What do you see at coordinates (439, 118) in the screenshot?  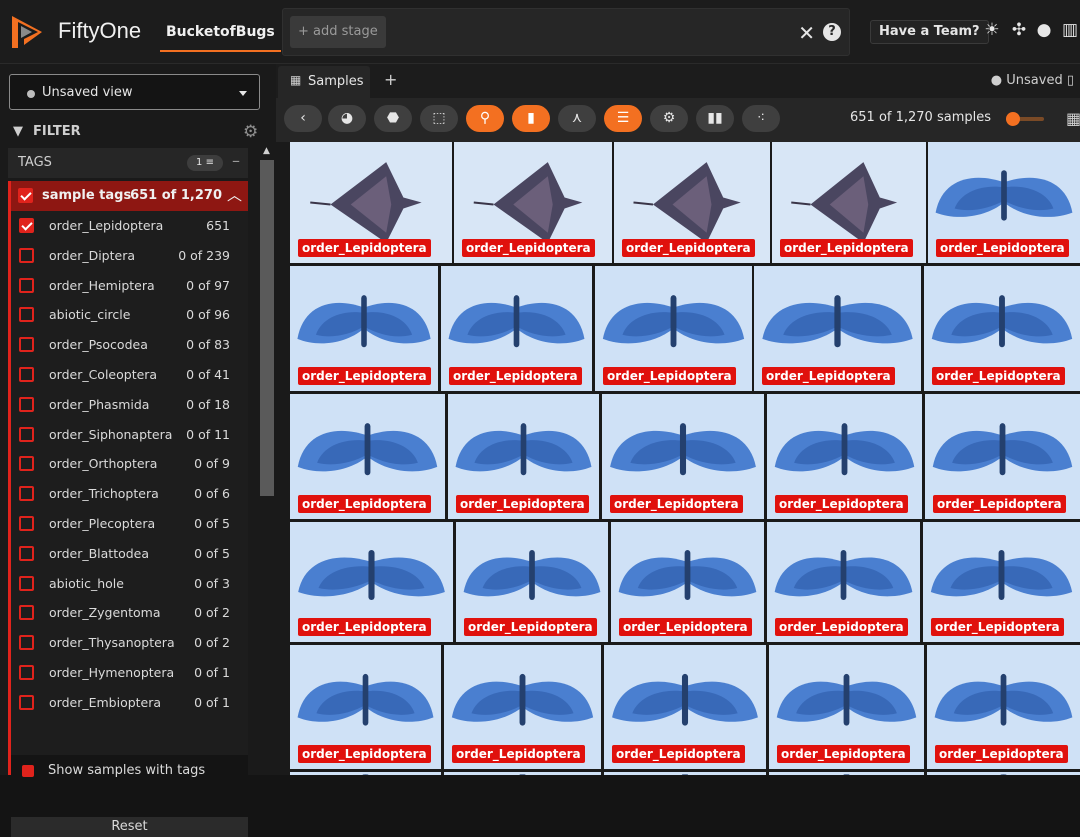 I see `select-icon: ⬚` at bounding box center [439, 118].